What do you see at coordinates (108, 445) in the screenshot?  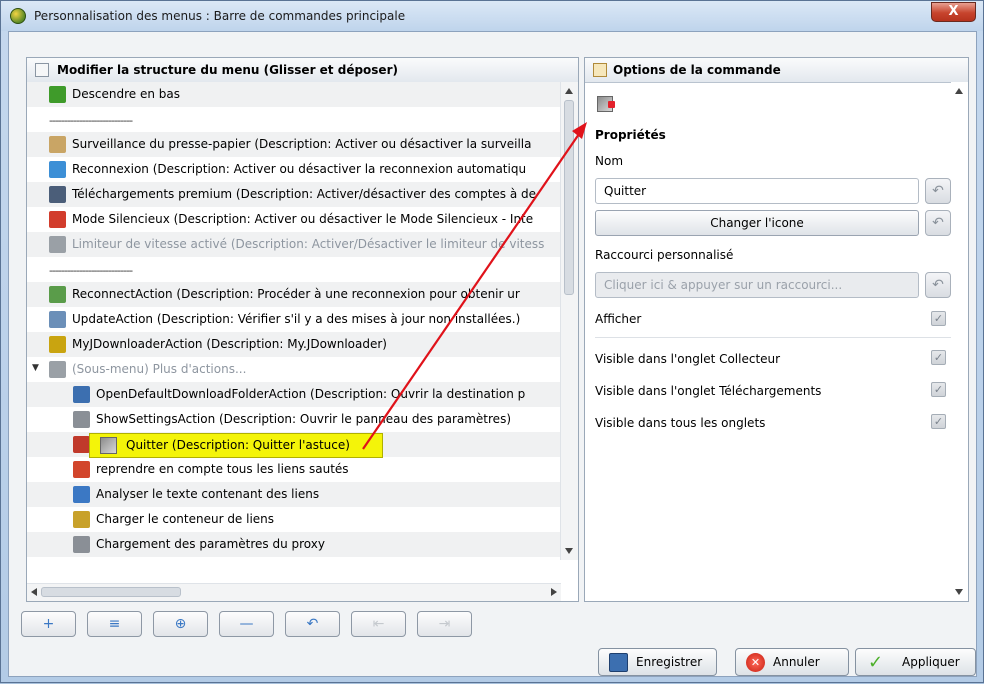 I see `exit-icon` at bounding box center [108, 445].